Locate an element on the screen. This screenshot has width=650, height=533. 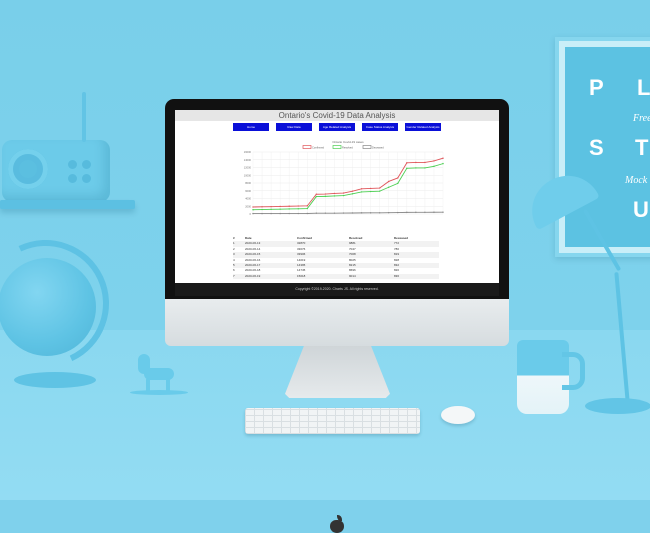
legend-label: Deceased is located at coordinates (378, 147).